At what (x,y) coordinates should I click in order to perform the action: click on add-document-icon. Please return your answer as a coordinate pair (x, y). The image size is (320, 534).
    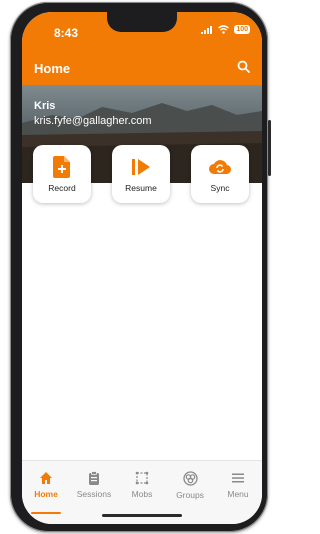
    Looking at the image, I should click on (61, 167).